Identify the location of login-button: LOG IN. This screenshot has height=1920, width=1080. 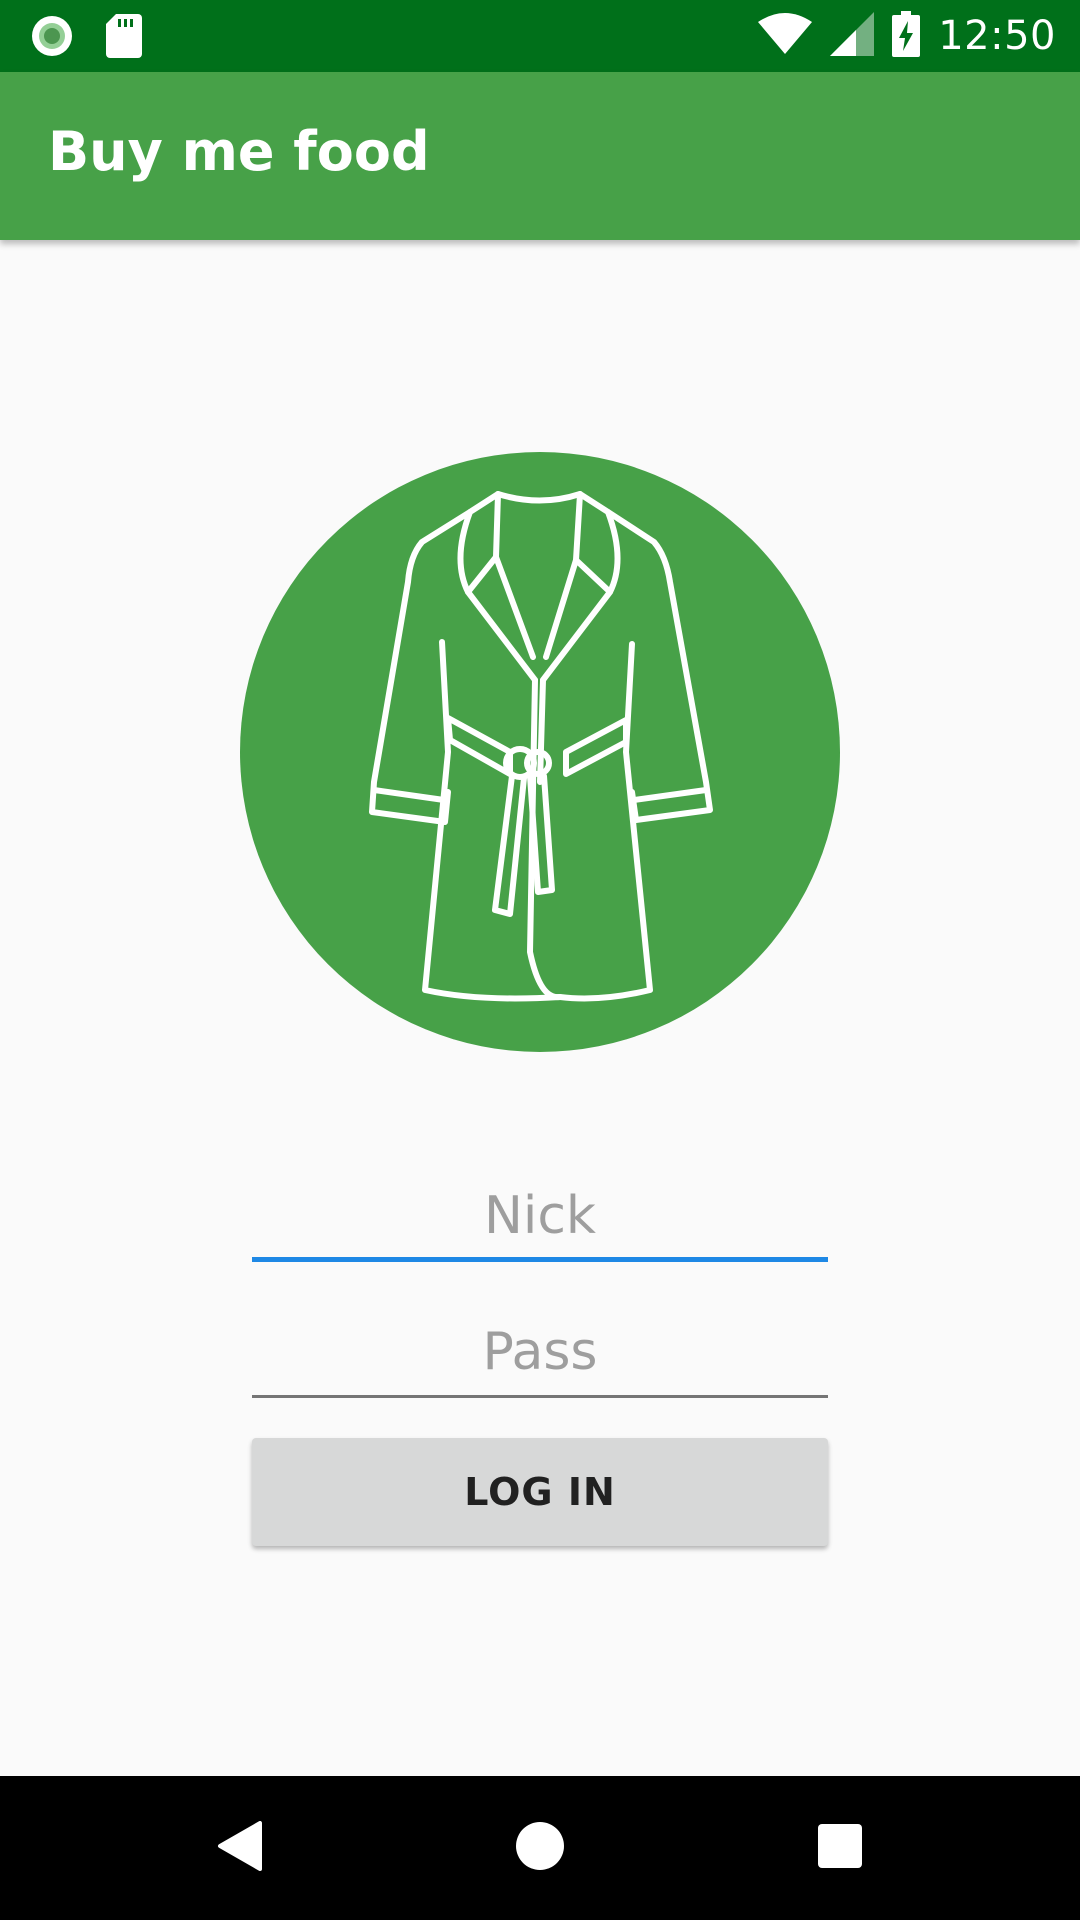
(540, 1492).